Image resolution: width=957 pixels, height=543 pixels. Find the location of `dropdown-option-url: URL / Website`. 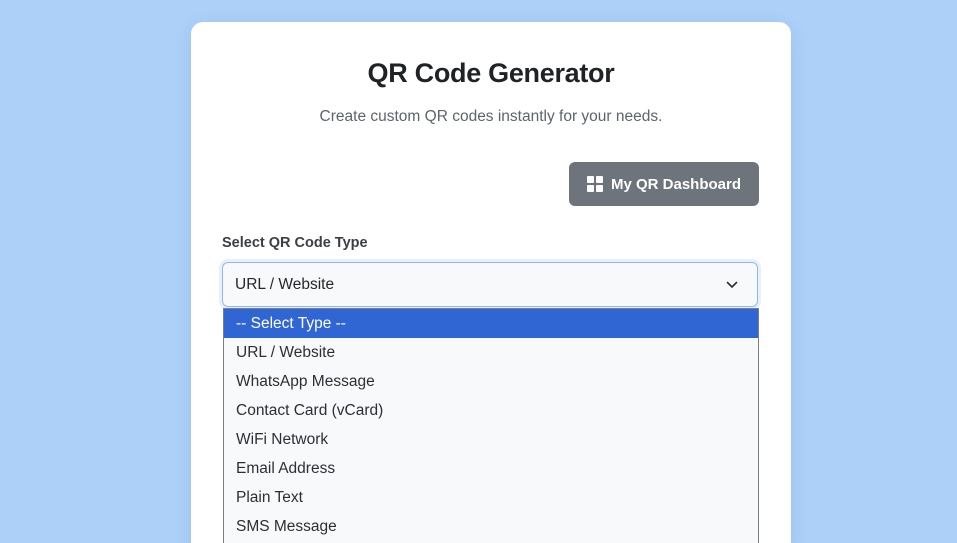

dropdown-option-url: URL / Website is located at coordinates (491, 352).